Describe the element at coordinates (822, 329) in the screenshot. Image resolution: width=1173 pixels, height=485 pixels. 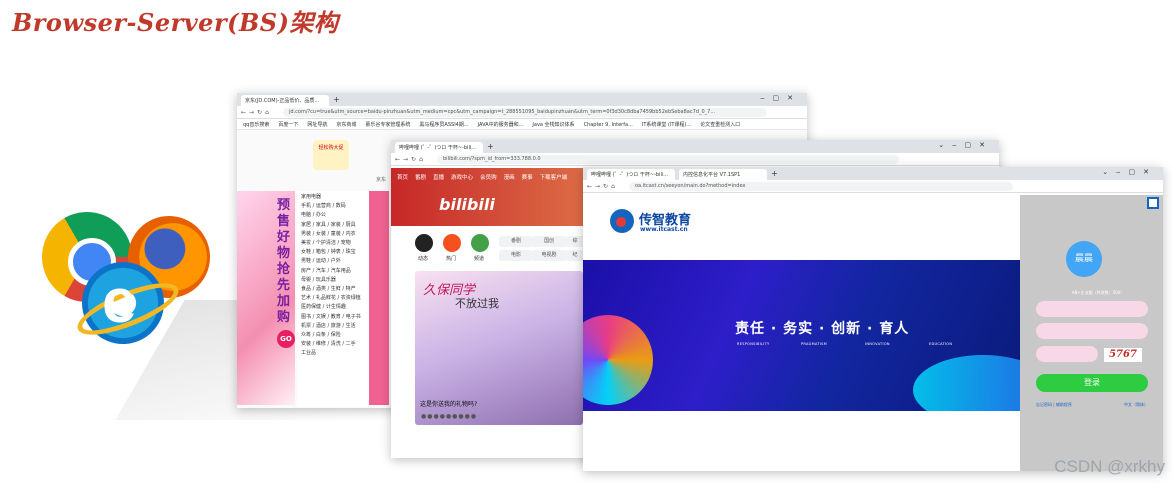
I see `slogan: 责任 · 务实 · 创新 · 育人` at that location.